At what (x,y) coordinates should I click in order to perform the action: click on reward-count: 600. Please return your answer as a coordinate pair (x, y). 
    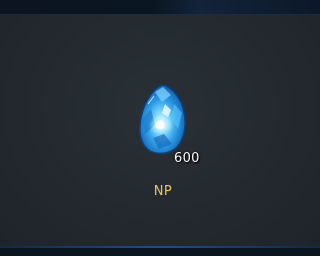
    Looking at the image, I should click on (187, 158).